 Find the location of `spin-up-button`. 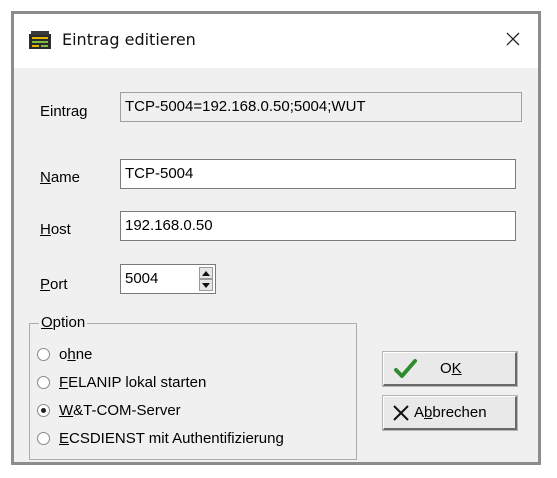

spin-up-button is located at coordinates (206, 273).